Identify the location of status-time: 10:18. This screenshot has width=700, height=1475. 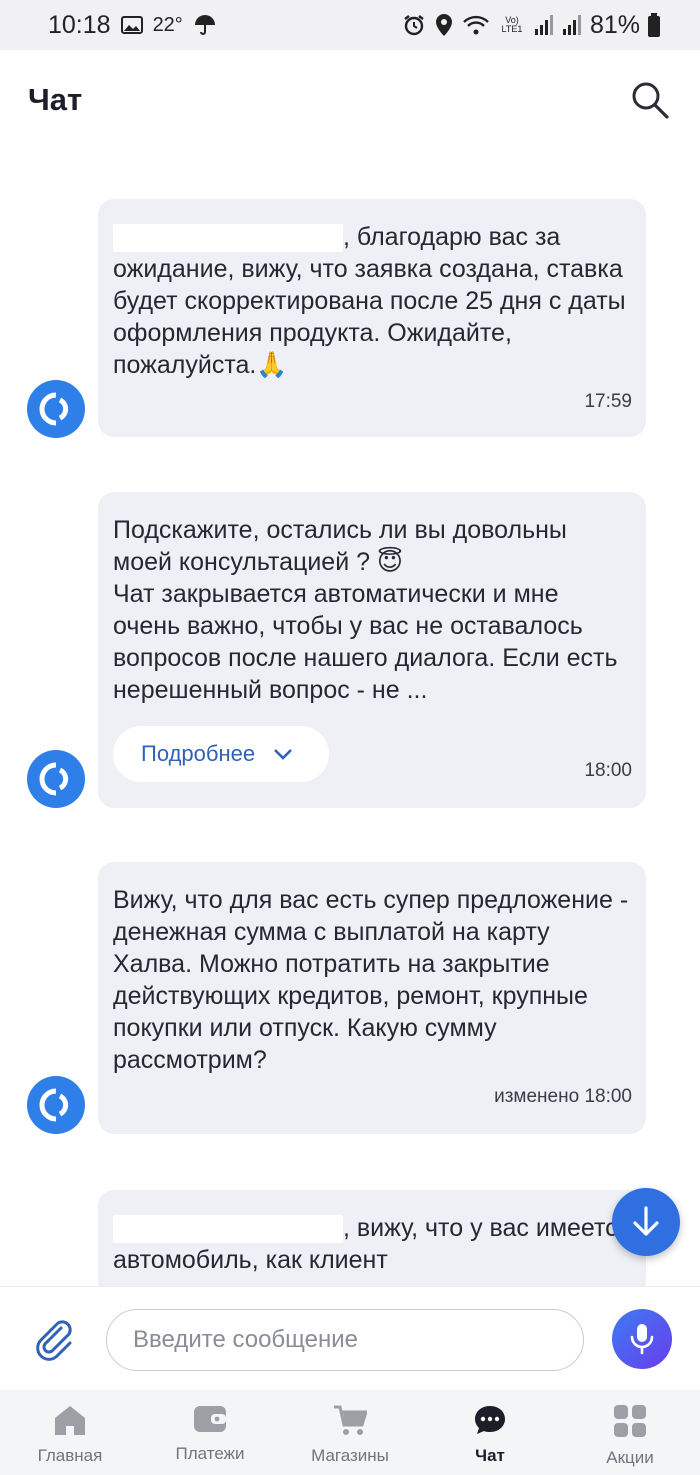
(79, 24).